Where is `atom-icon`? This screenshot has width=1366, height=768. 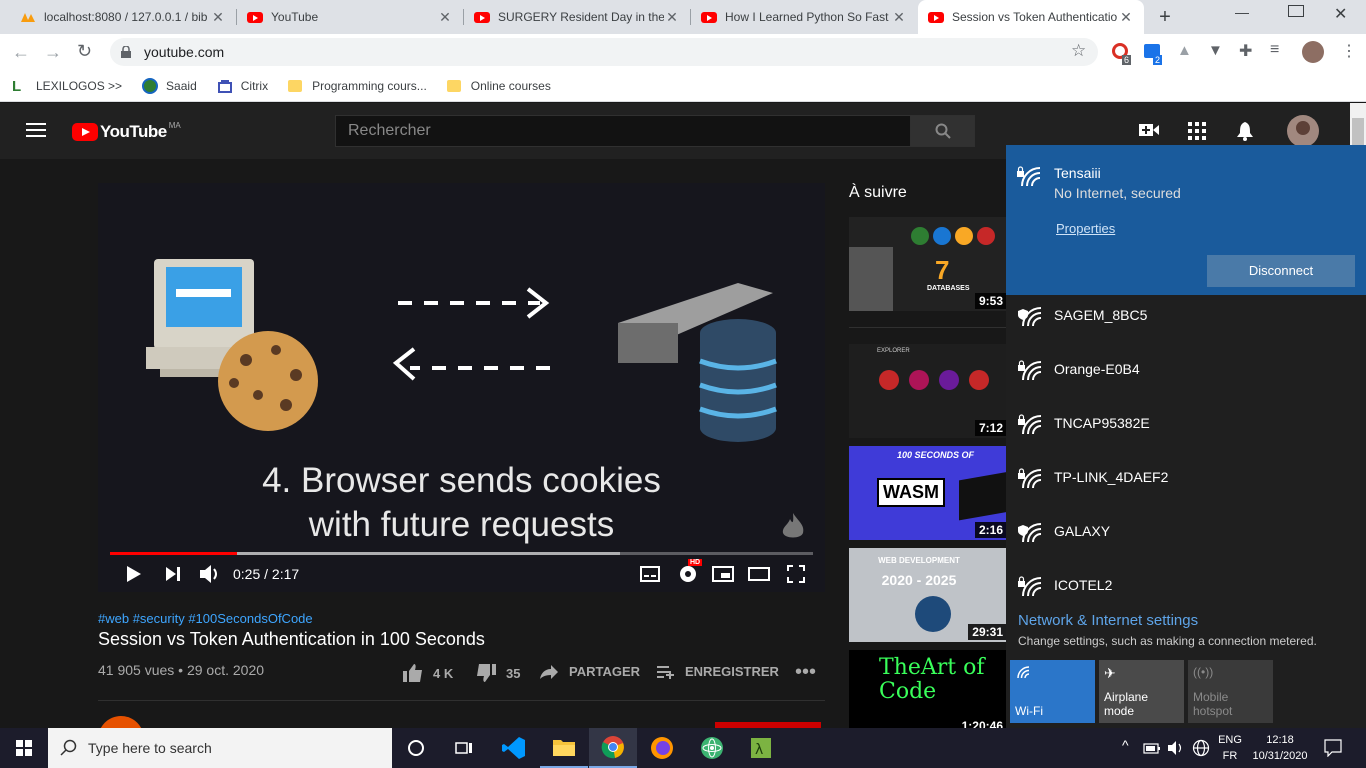 atom-icon is located at coordinates (712, 748).